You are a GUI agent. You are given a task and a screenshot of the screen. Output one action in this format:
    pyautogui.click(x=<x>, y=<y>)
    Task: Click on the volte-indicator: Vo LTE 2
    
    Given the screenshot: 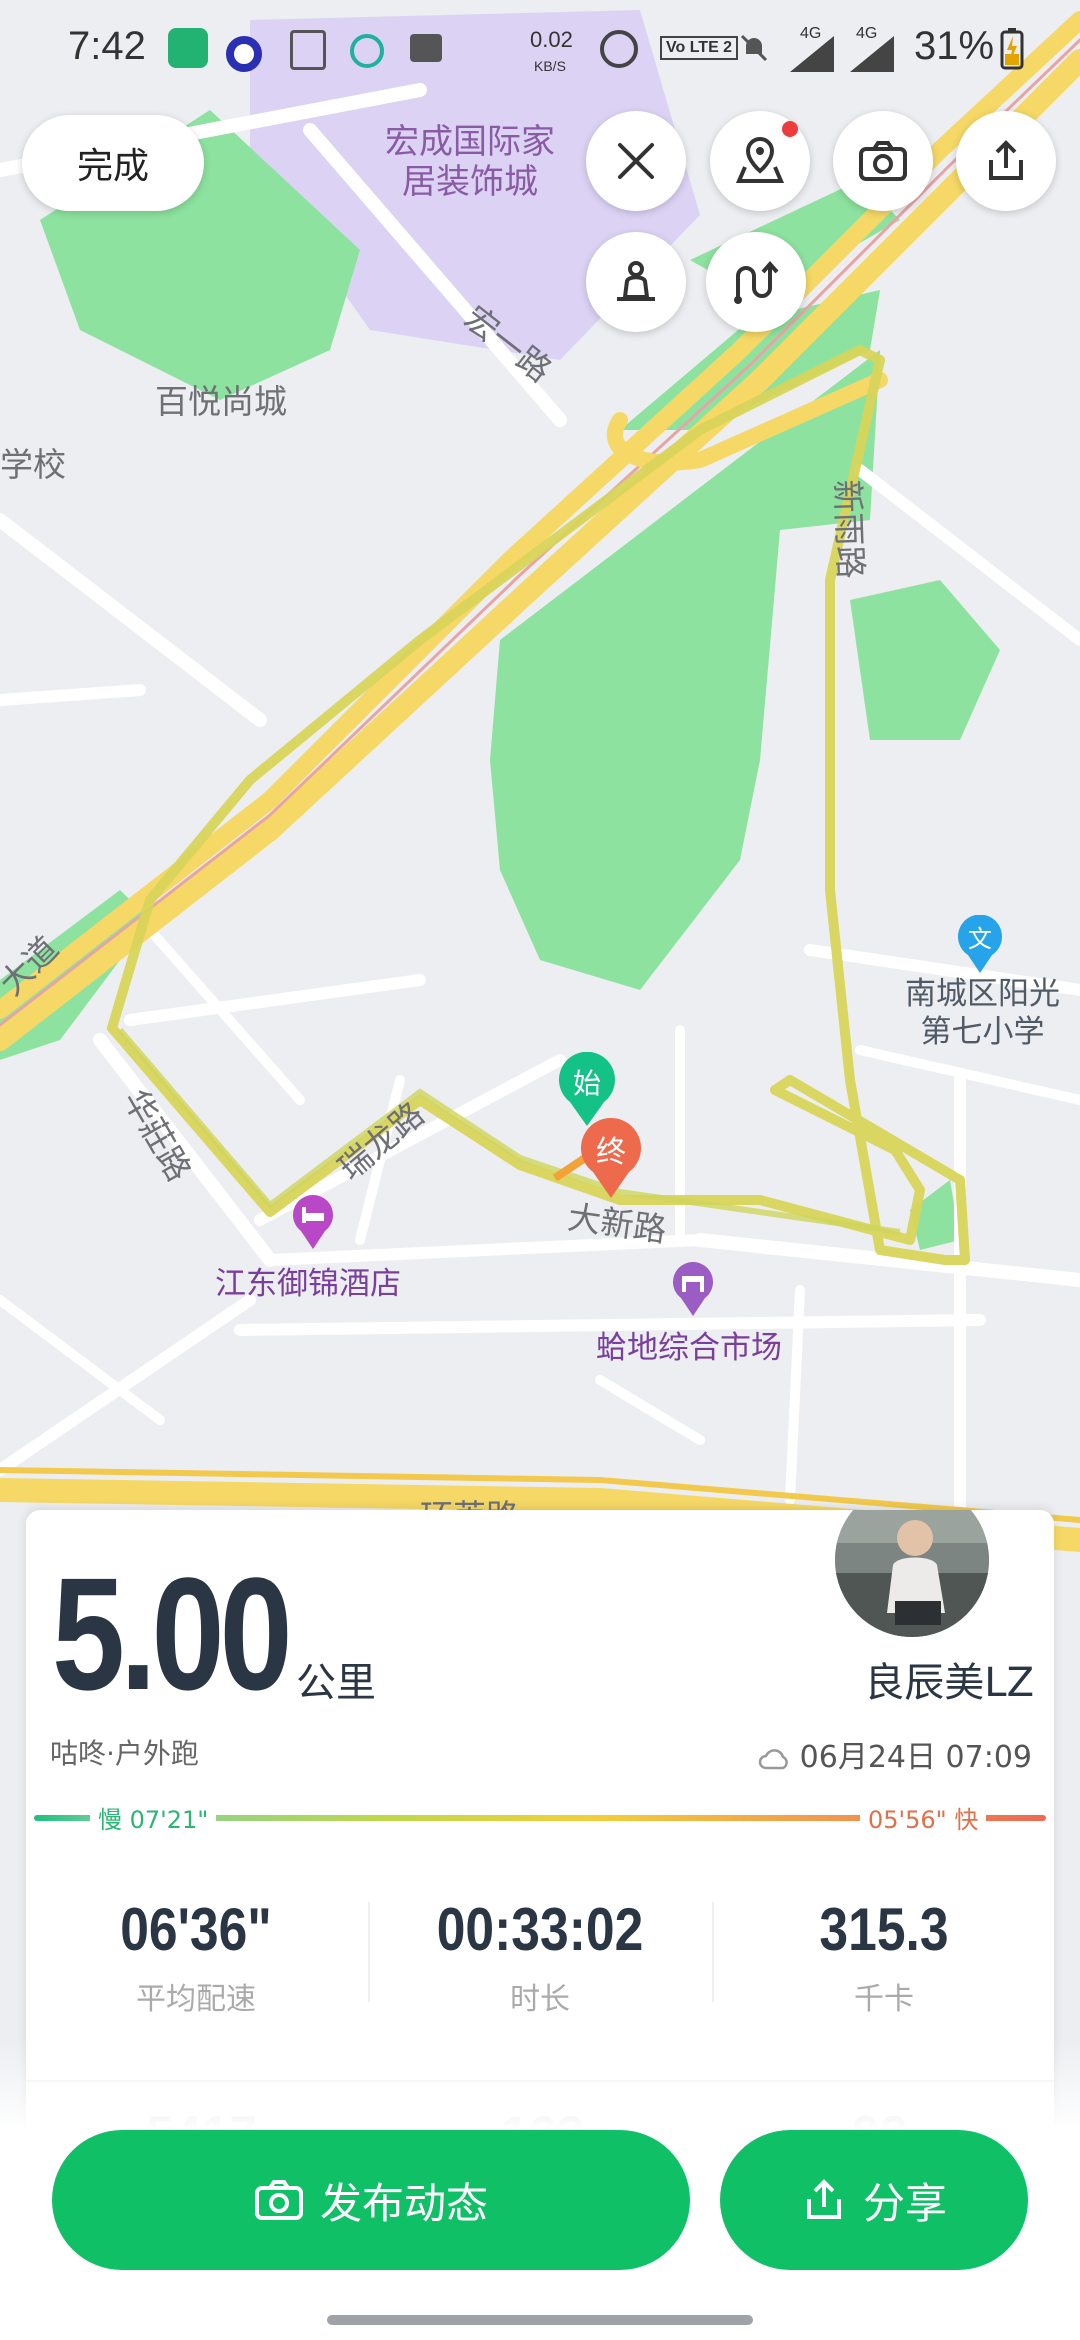 What is the action you would take?
    pyautogui.click(x=699, y=48)
    